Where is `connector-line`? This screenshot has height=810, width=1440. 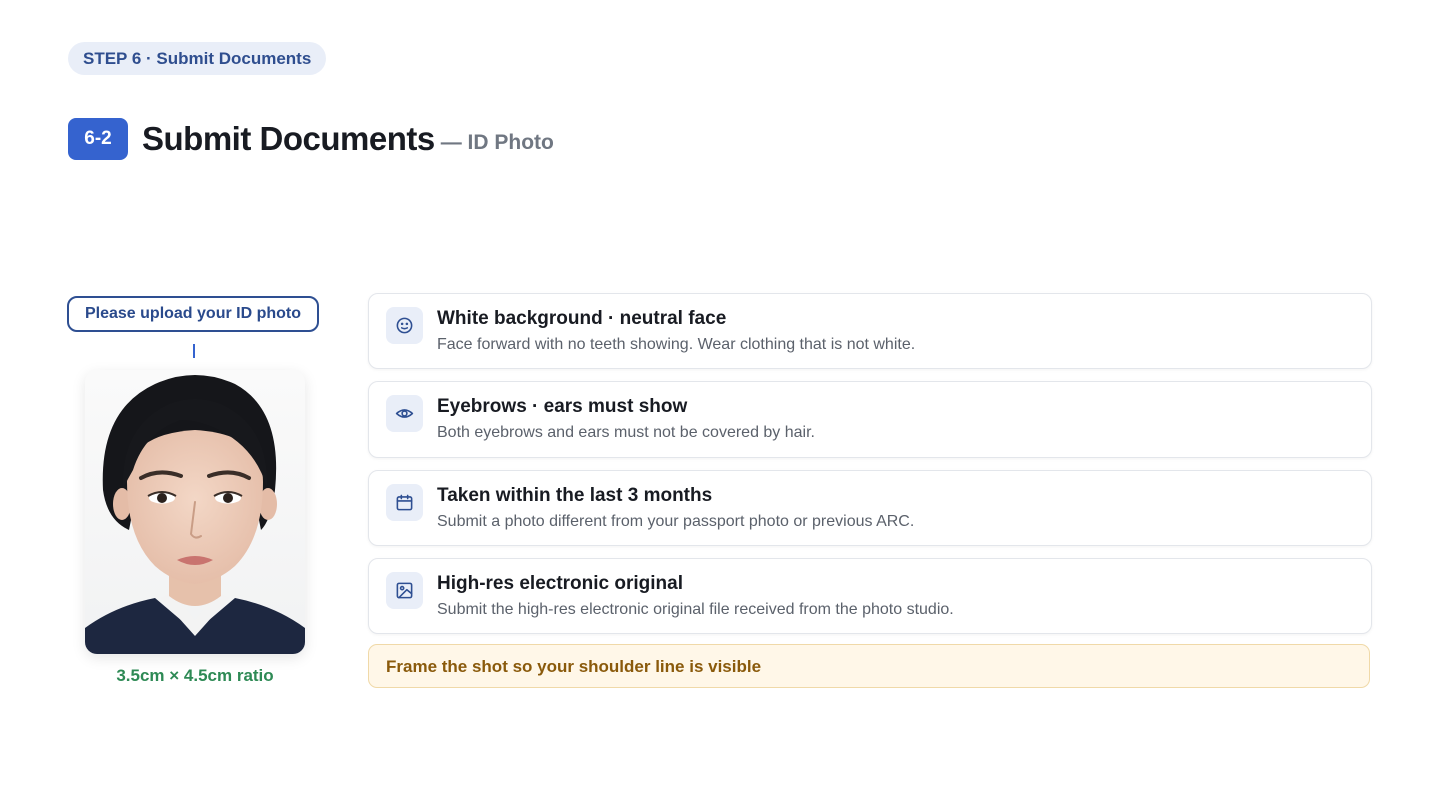 connector-line is located at coordinates (194, 351).